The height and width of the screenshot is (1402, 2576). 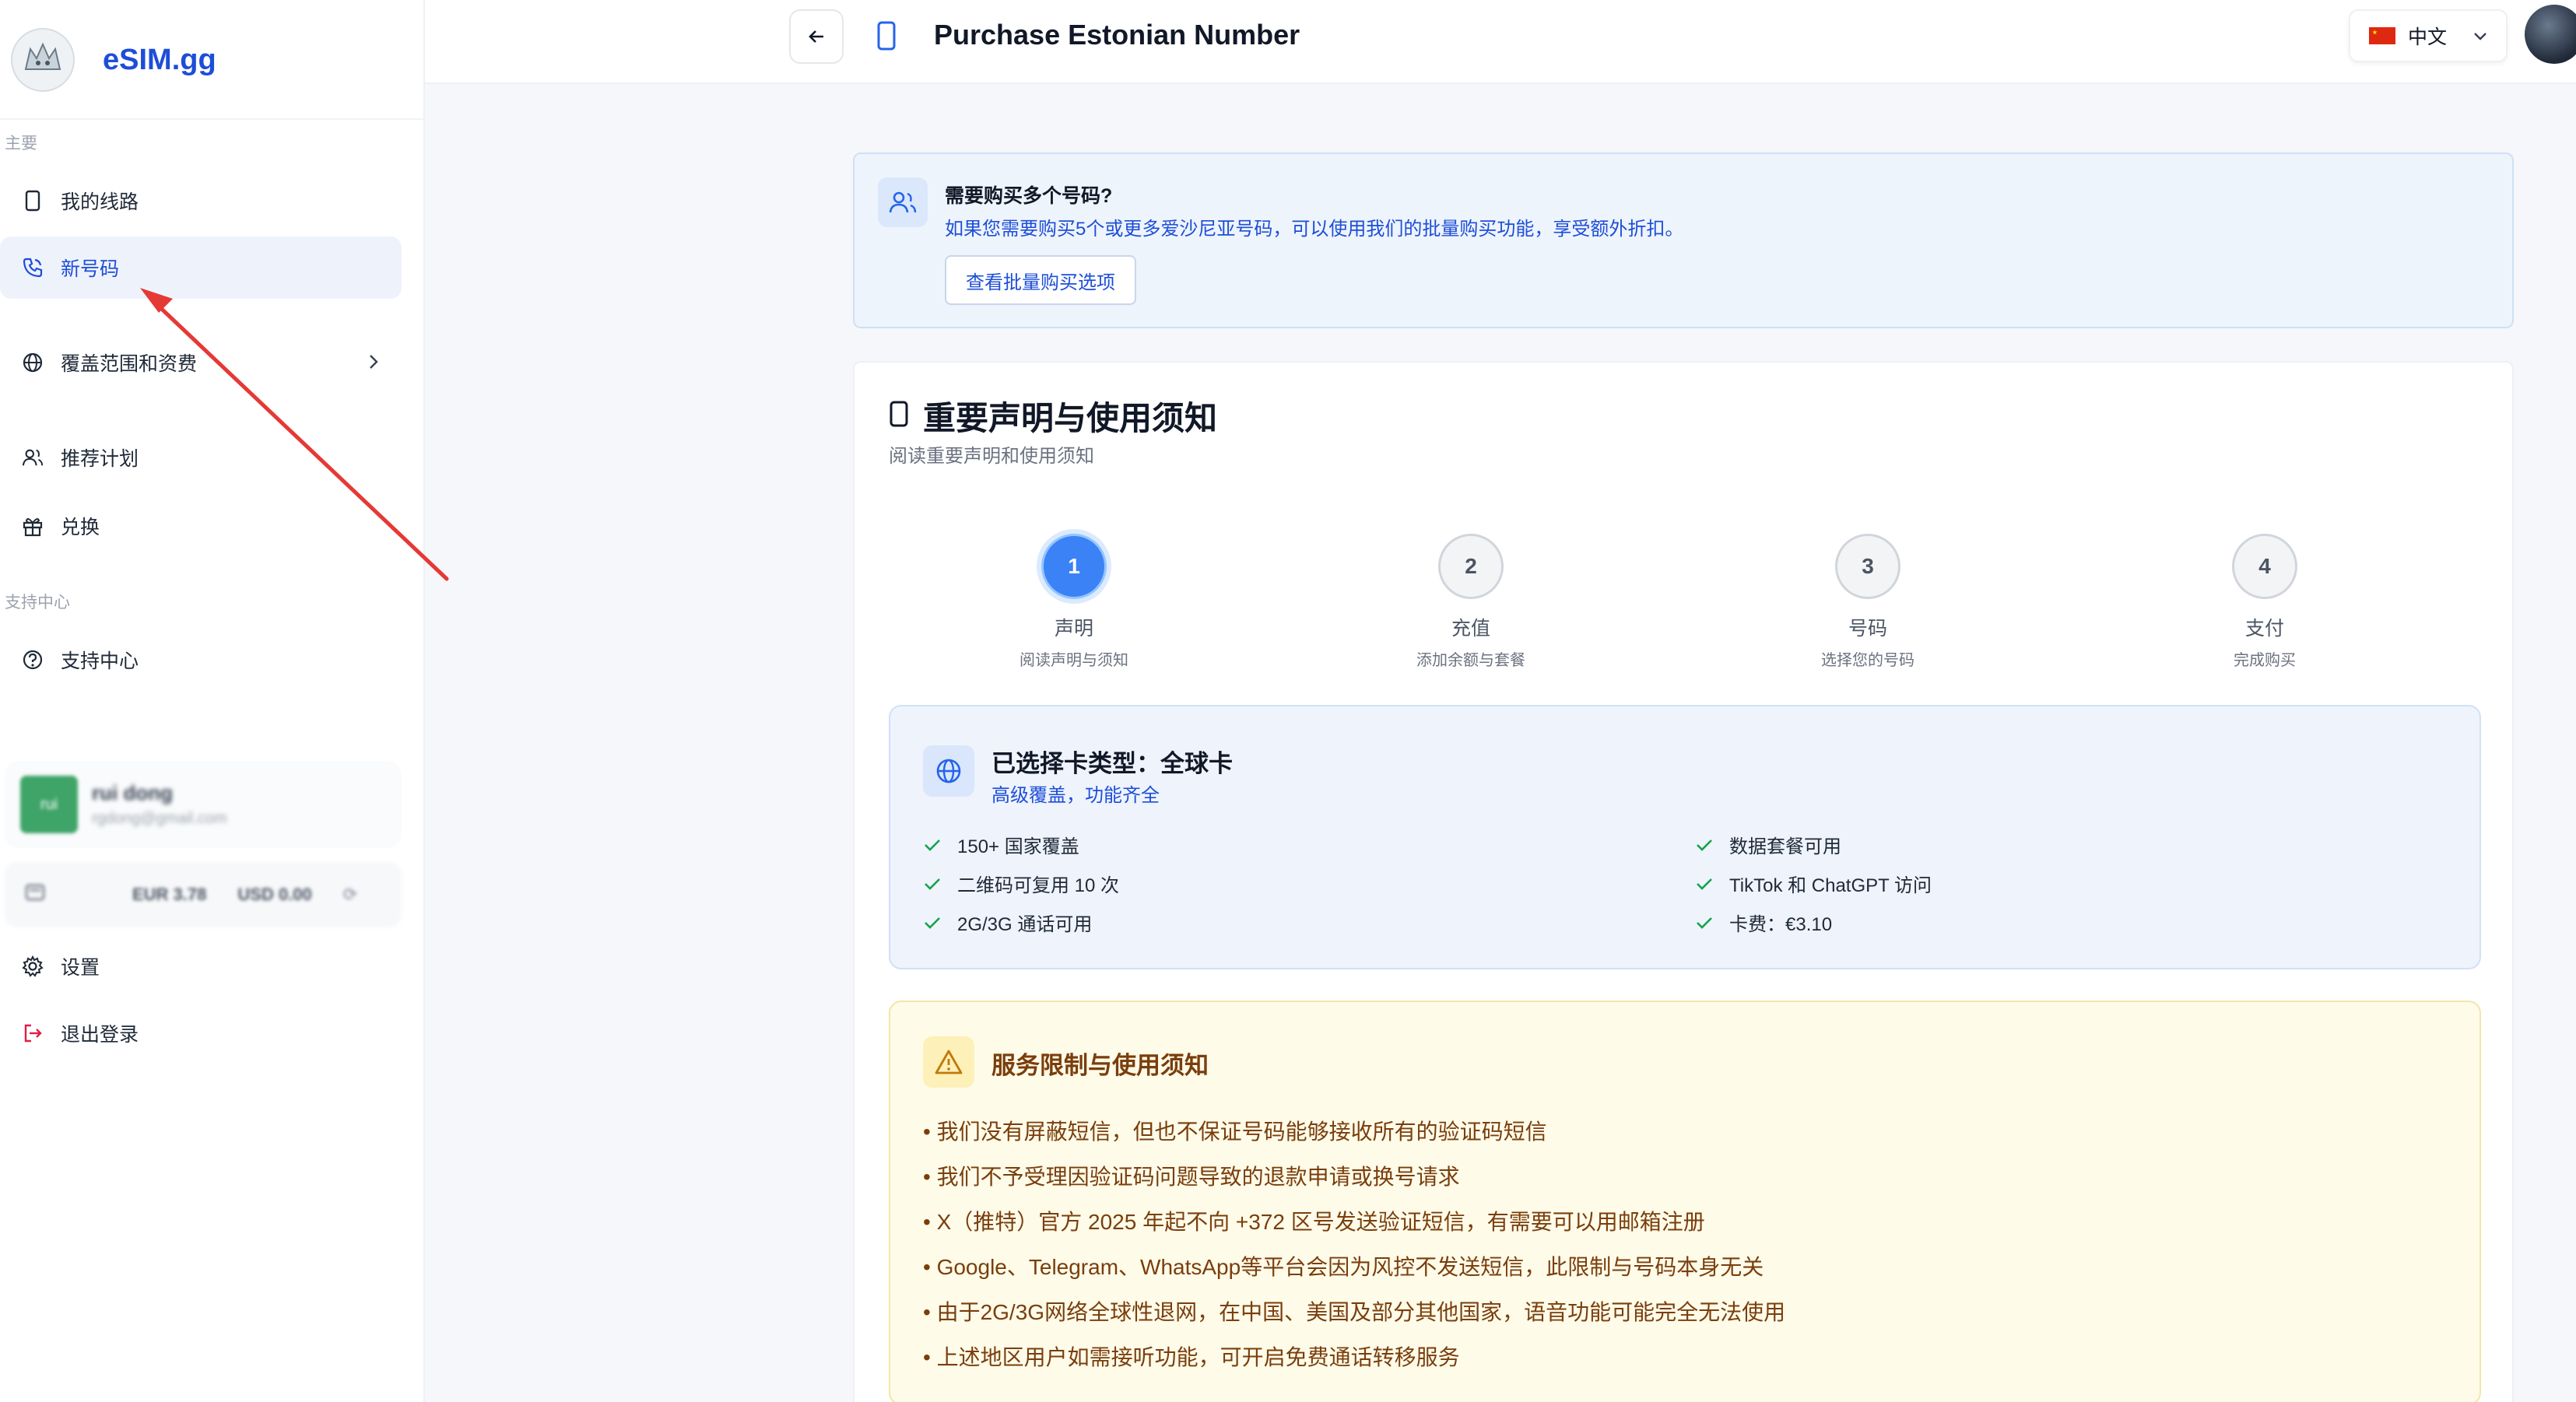 I want to click on sidebar-item-label: 推荐计划, so click(x=100, y=459).